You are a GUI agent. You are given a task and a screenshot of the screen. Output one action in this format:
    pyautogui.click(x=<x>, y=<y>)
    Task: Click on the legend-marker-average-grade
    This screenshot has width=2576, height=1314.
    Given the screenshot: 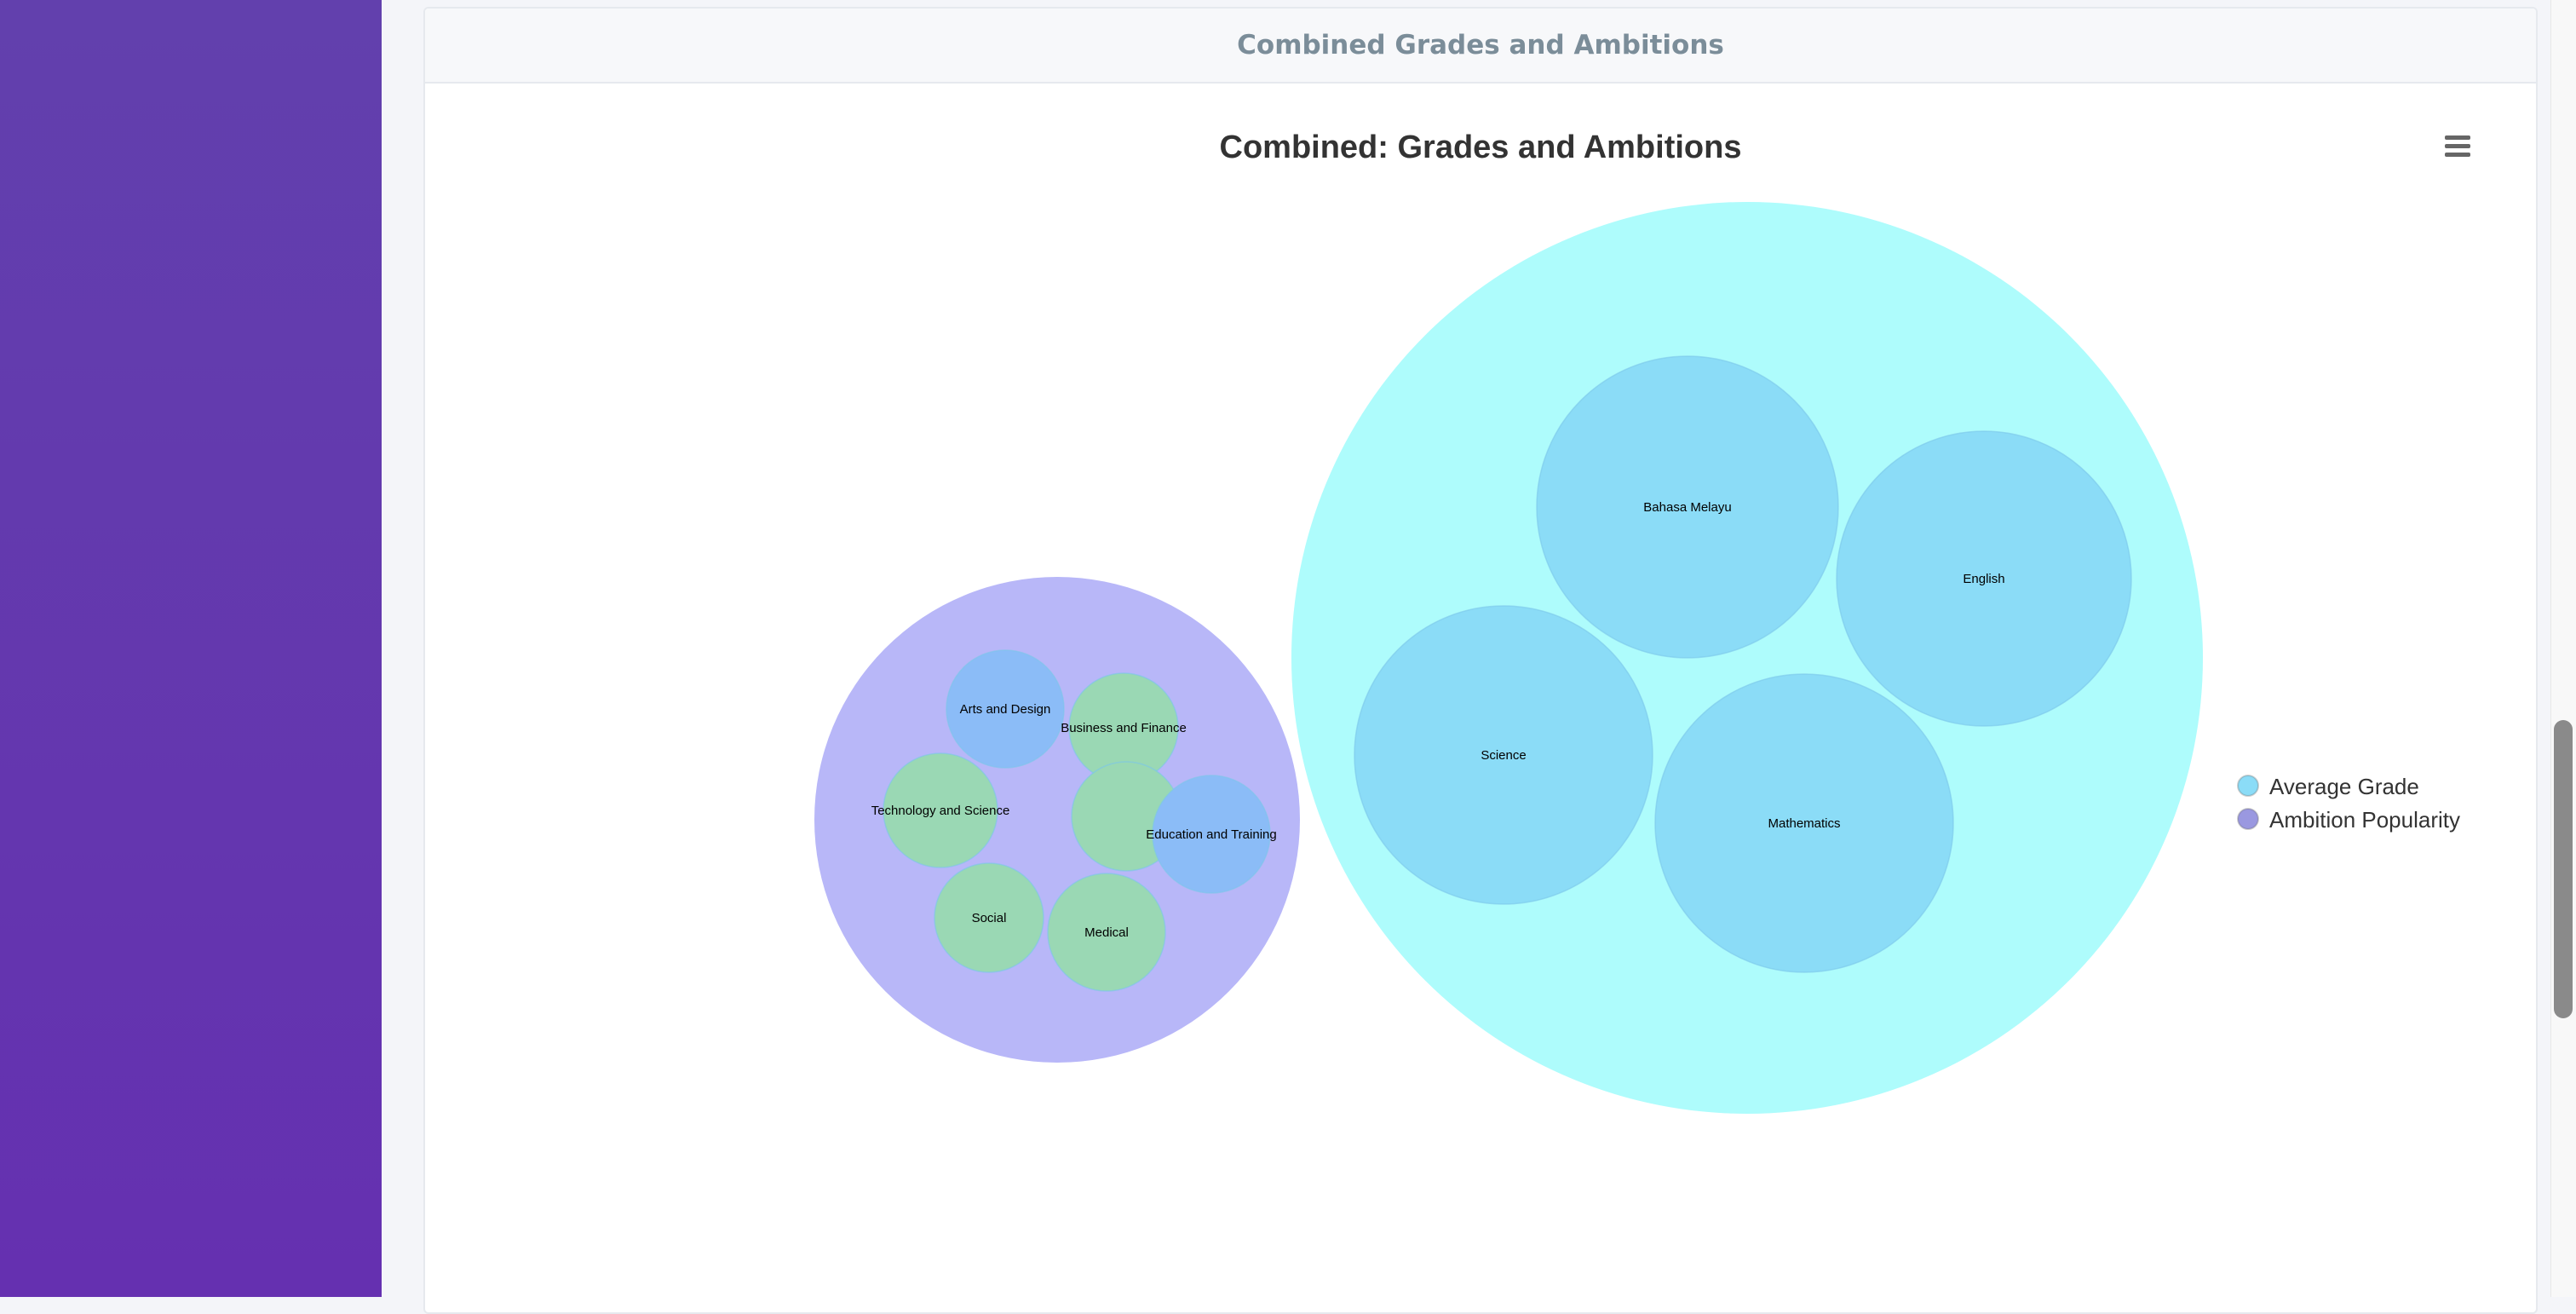 What is the action you would take?
    pyautogui.click(x=2248, y=786)
    